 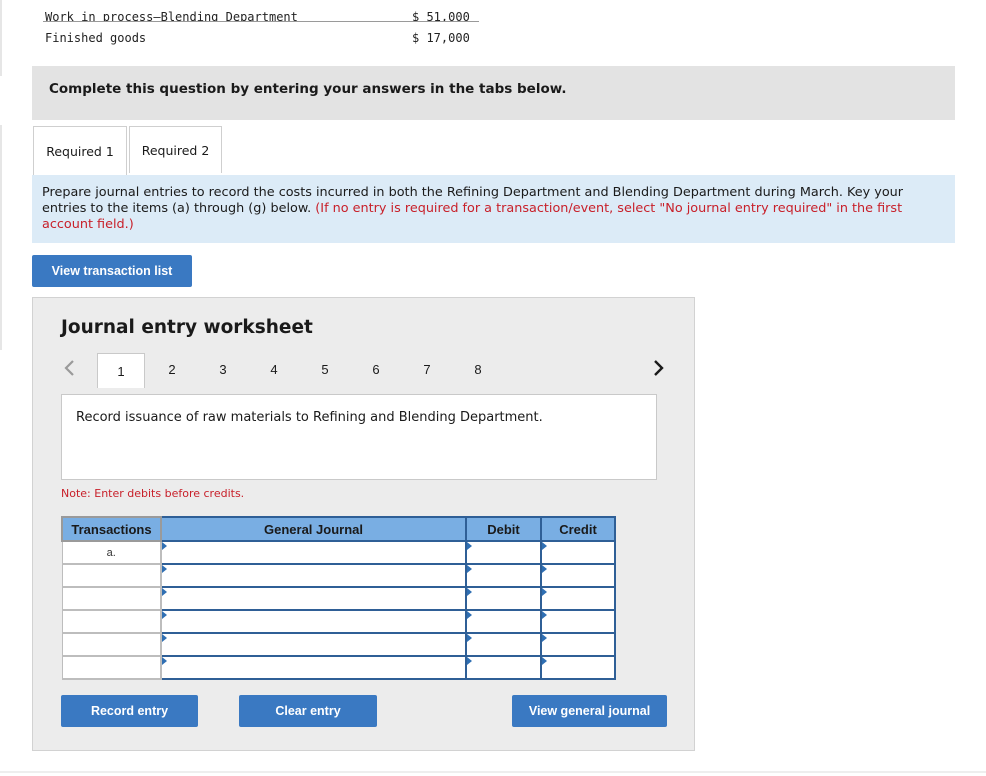 I want to click on page-tab-3: 3, so click(x=223, y=369).